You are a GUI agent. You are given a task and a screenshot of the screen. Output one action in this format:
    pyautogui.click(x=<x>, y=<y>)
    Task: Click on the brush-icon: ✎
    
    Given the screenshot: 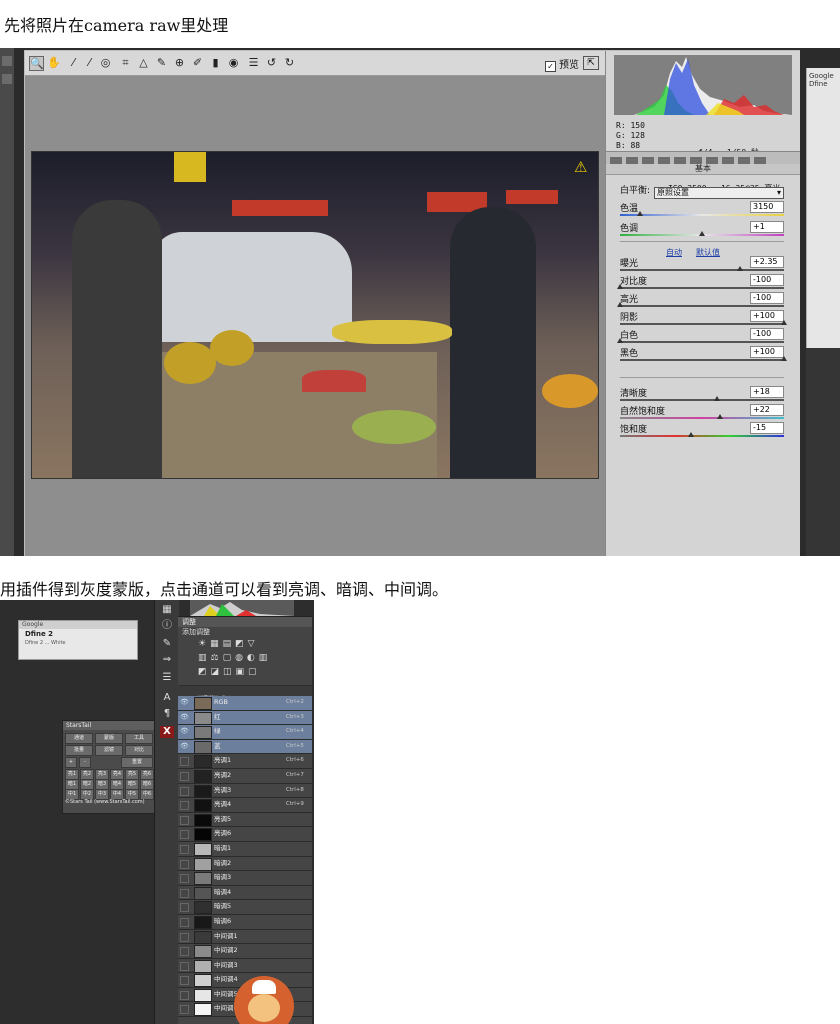 What is the action you would take?
    pyautogui.click(x=167, y=644)
    